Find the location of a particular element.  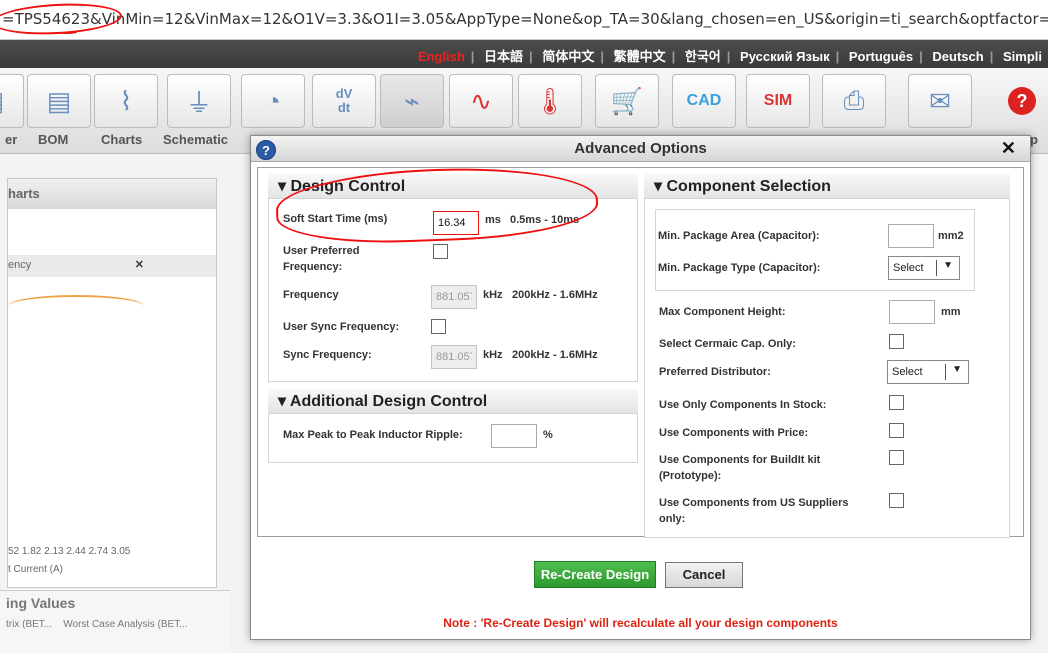

chart-icon: ⌇ is located at coordinates (126, 100).